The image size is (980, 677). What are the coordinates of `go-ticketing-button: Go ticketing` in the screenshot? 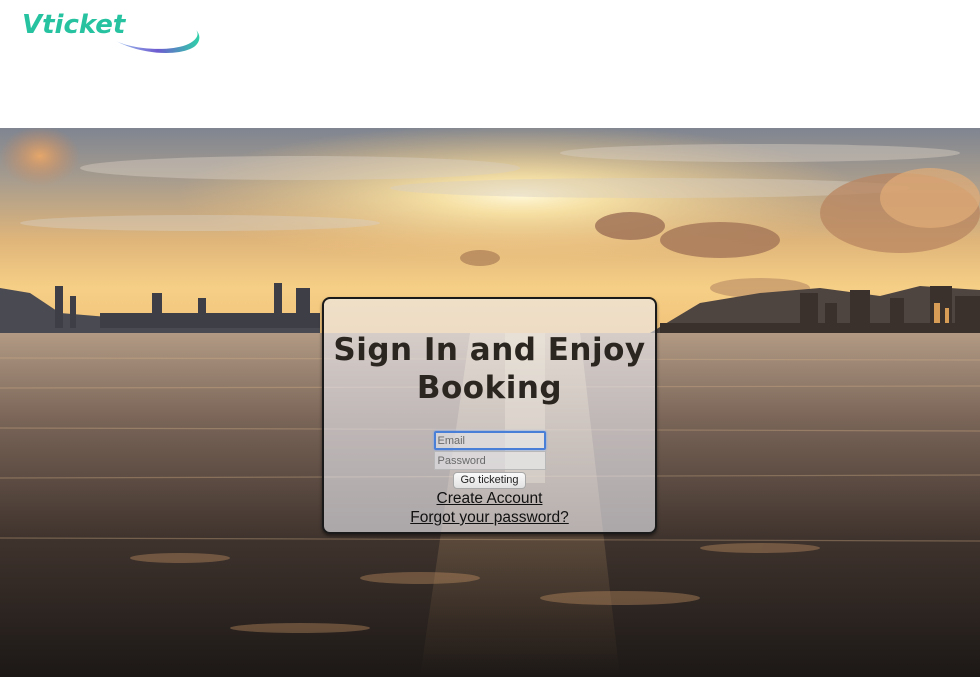 It's located at (489, 480).